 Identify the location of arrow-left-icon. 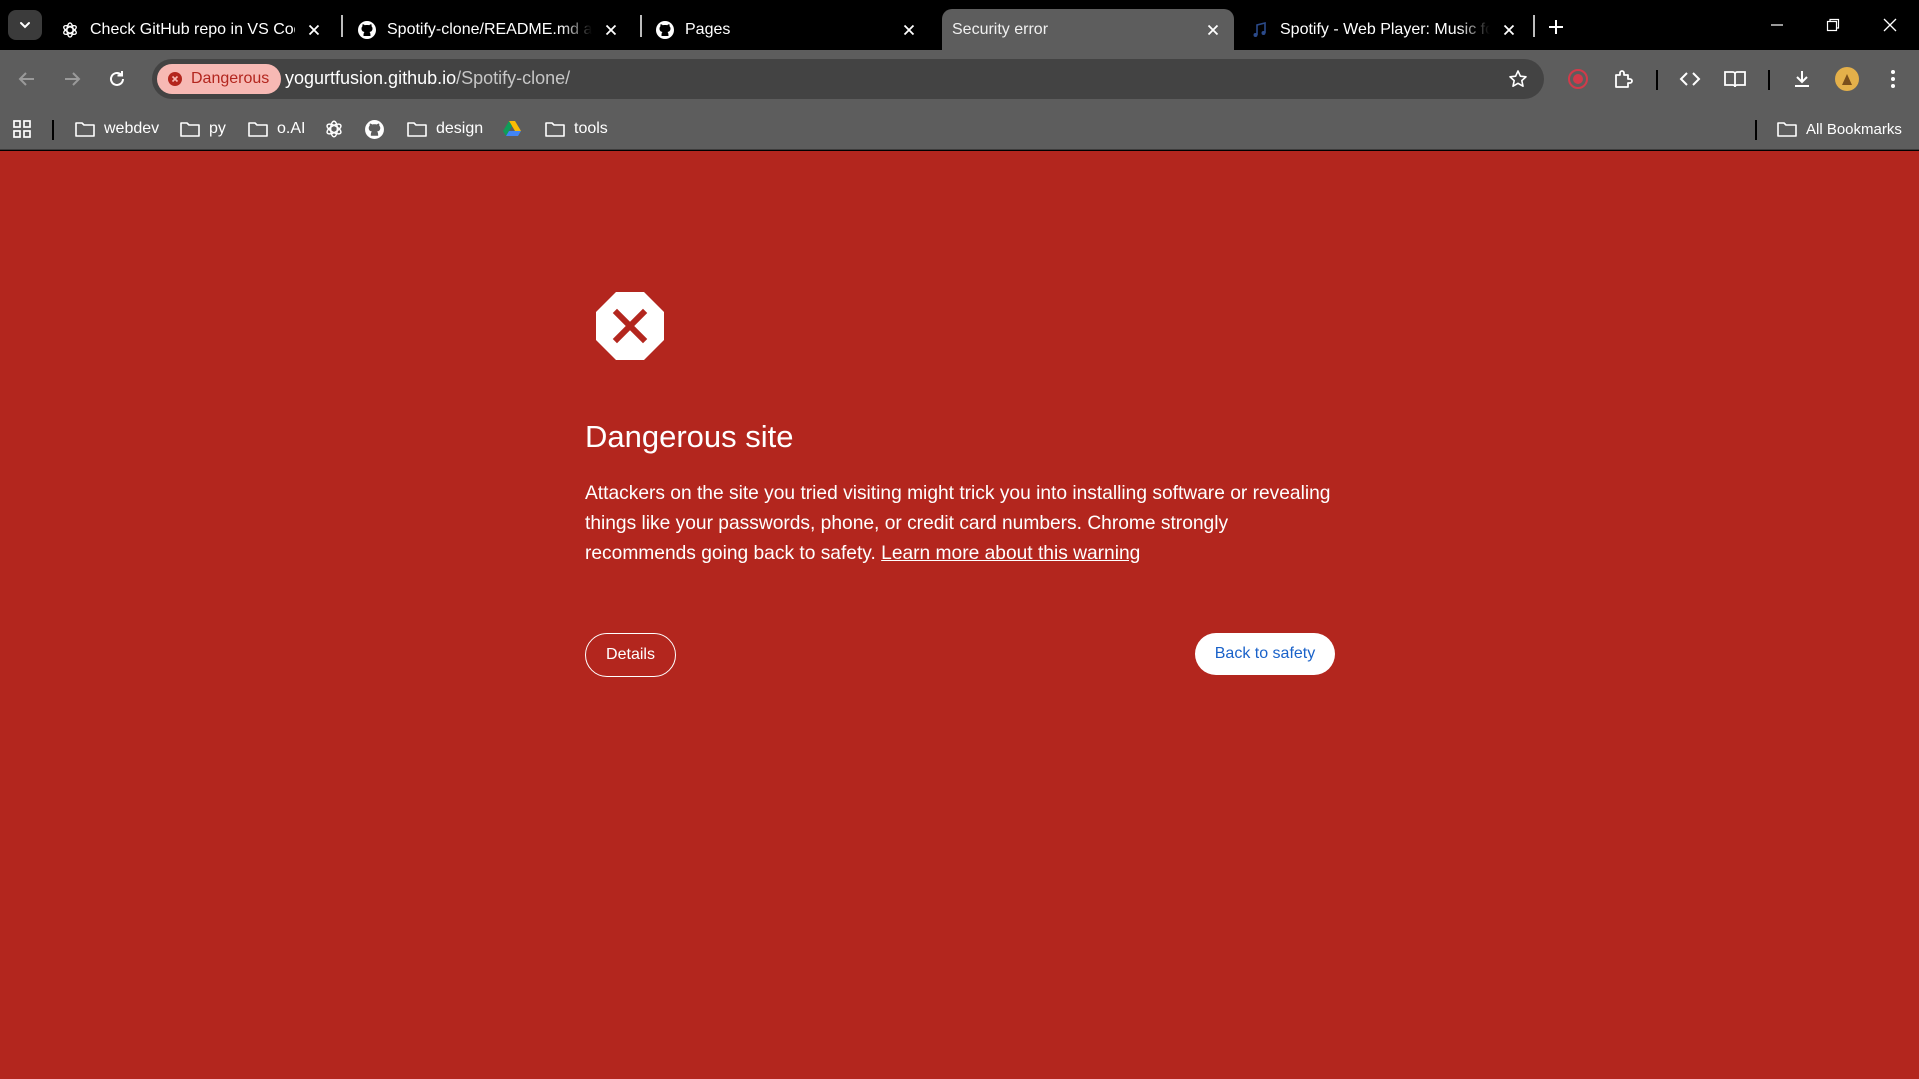
(26, 79).